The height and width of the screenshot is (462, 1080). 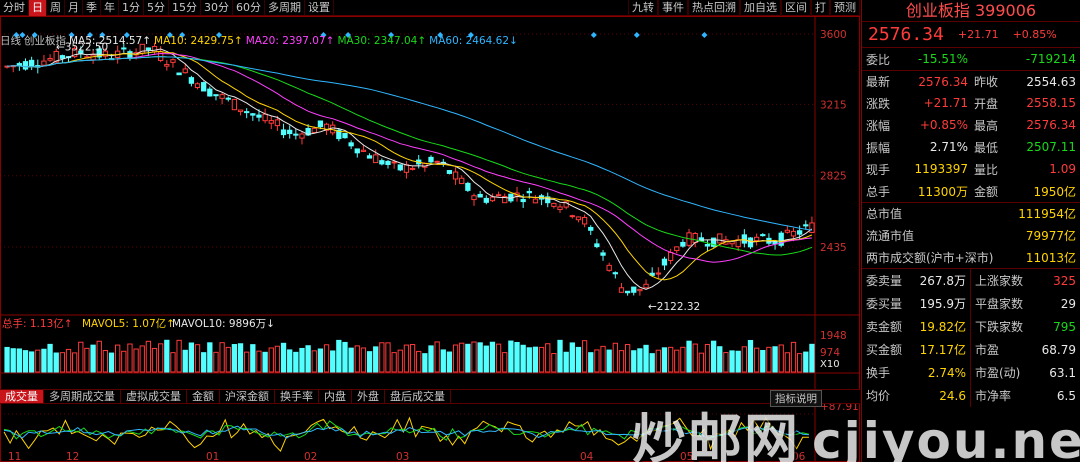 What do you see at coordinates (971, 213) in the screenshot?
I see `market-row: 总市值 111954亿` at bounding box center [971, 213].